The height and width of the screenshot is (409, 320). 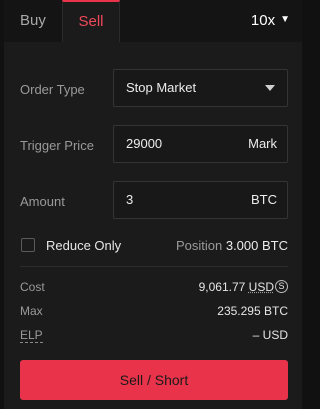 What do you see at coordinates (200, 200) in the screenshot?
I see `amount-input: 3 BTC` at bounding box center [200, 200].